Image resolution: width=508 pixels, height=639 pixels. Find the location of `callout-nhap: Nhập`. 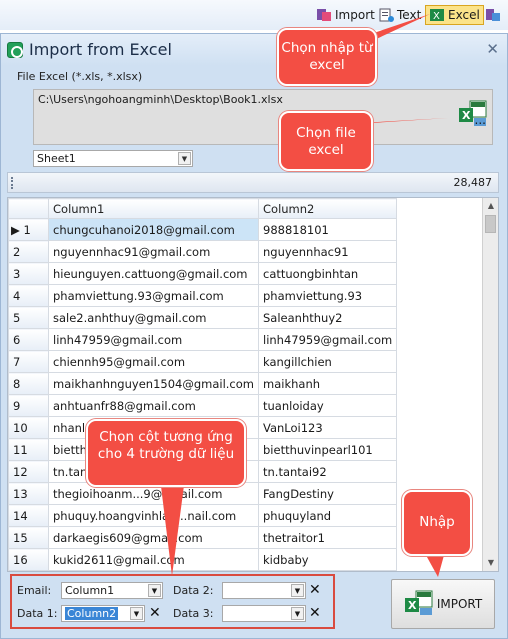

callout-nhap: Nhập is located at coordinates (437, 523).